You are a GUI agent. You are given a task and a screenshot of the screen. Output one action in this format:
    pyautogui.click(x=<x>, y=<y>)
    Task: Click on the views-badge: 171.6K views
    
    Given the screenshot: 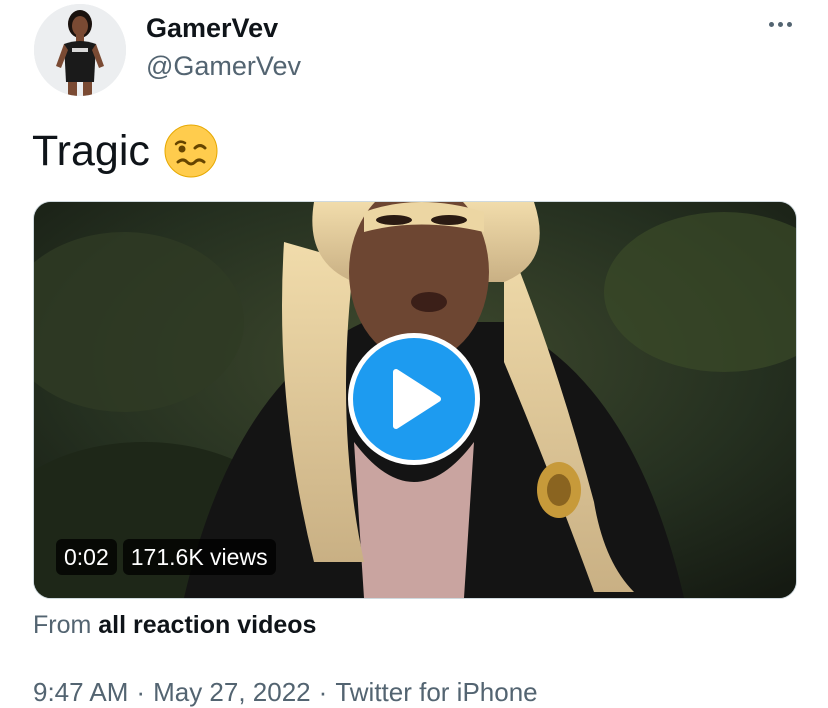 What is the action you would take?
    pyautogui.click(x=199, y=557)
    